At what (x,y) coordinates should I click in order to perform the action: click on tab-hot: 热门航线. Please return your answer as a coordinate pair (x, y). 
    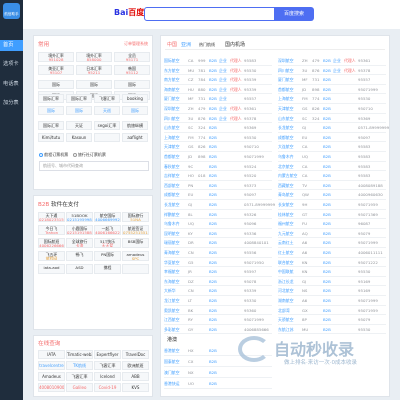
    Looking at the image, I should click on (207, 45).